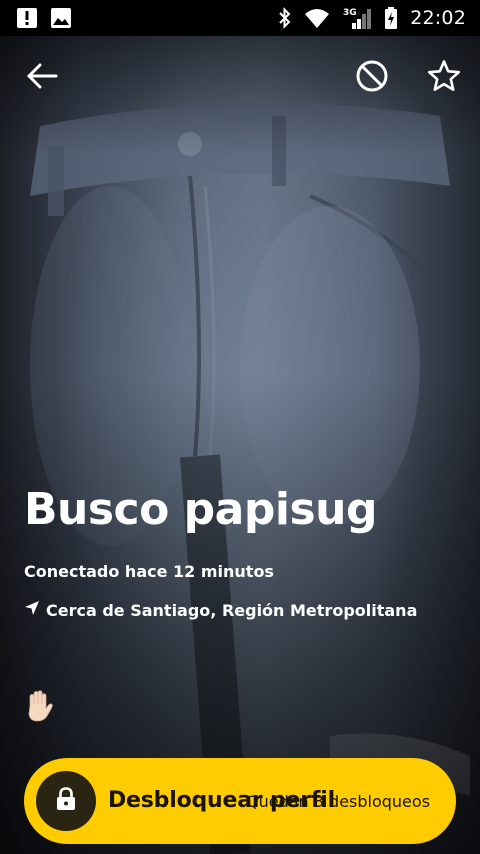 The height and width of the screenshot is (854, 480). Describe the element at coordinates (240, 80) in the screenshot. I see `top-action-bar` at that location.